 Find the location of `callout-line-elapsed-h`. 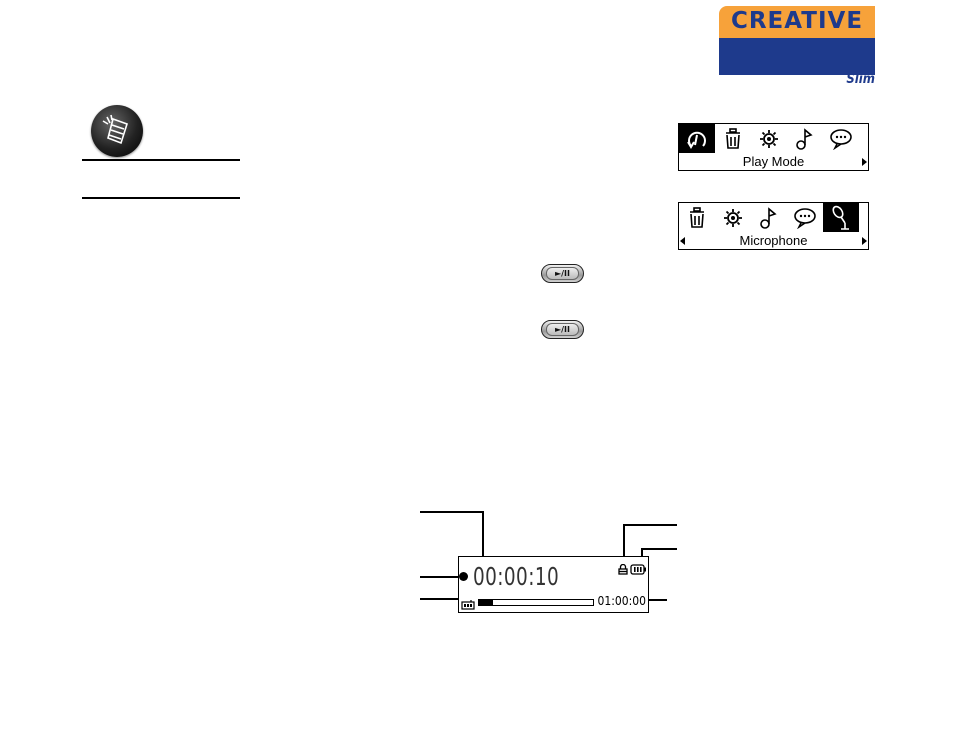

callout-line-elapsed-h is located at coordinates (451, 512).